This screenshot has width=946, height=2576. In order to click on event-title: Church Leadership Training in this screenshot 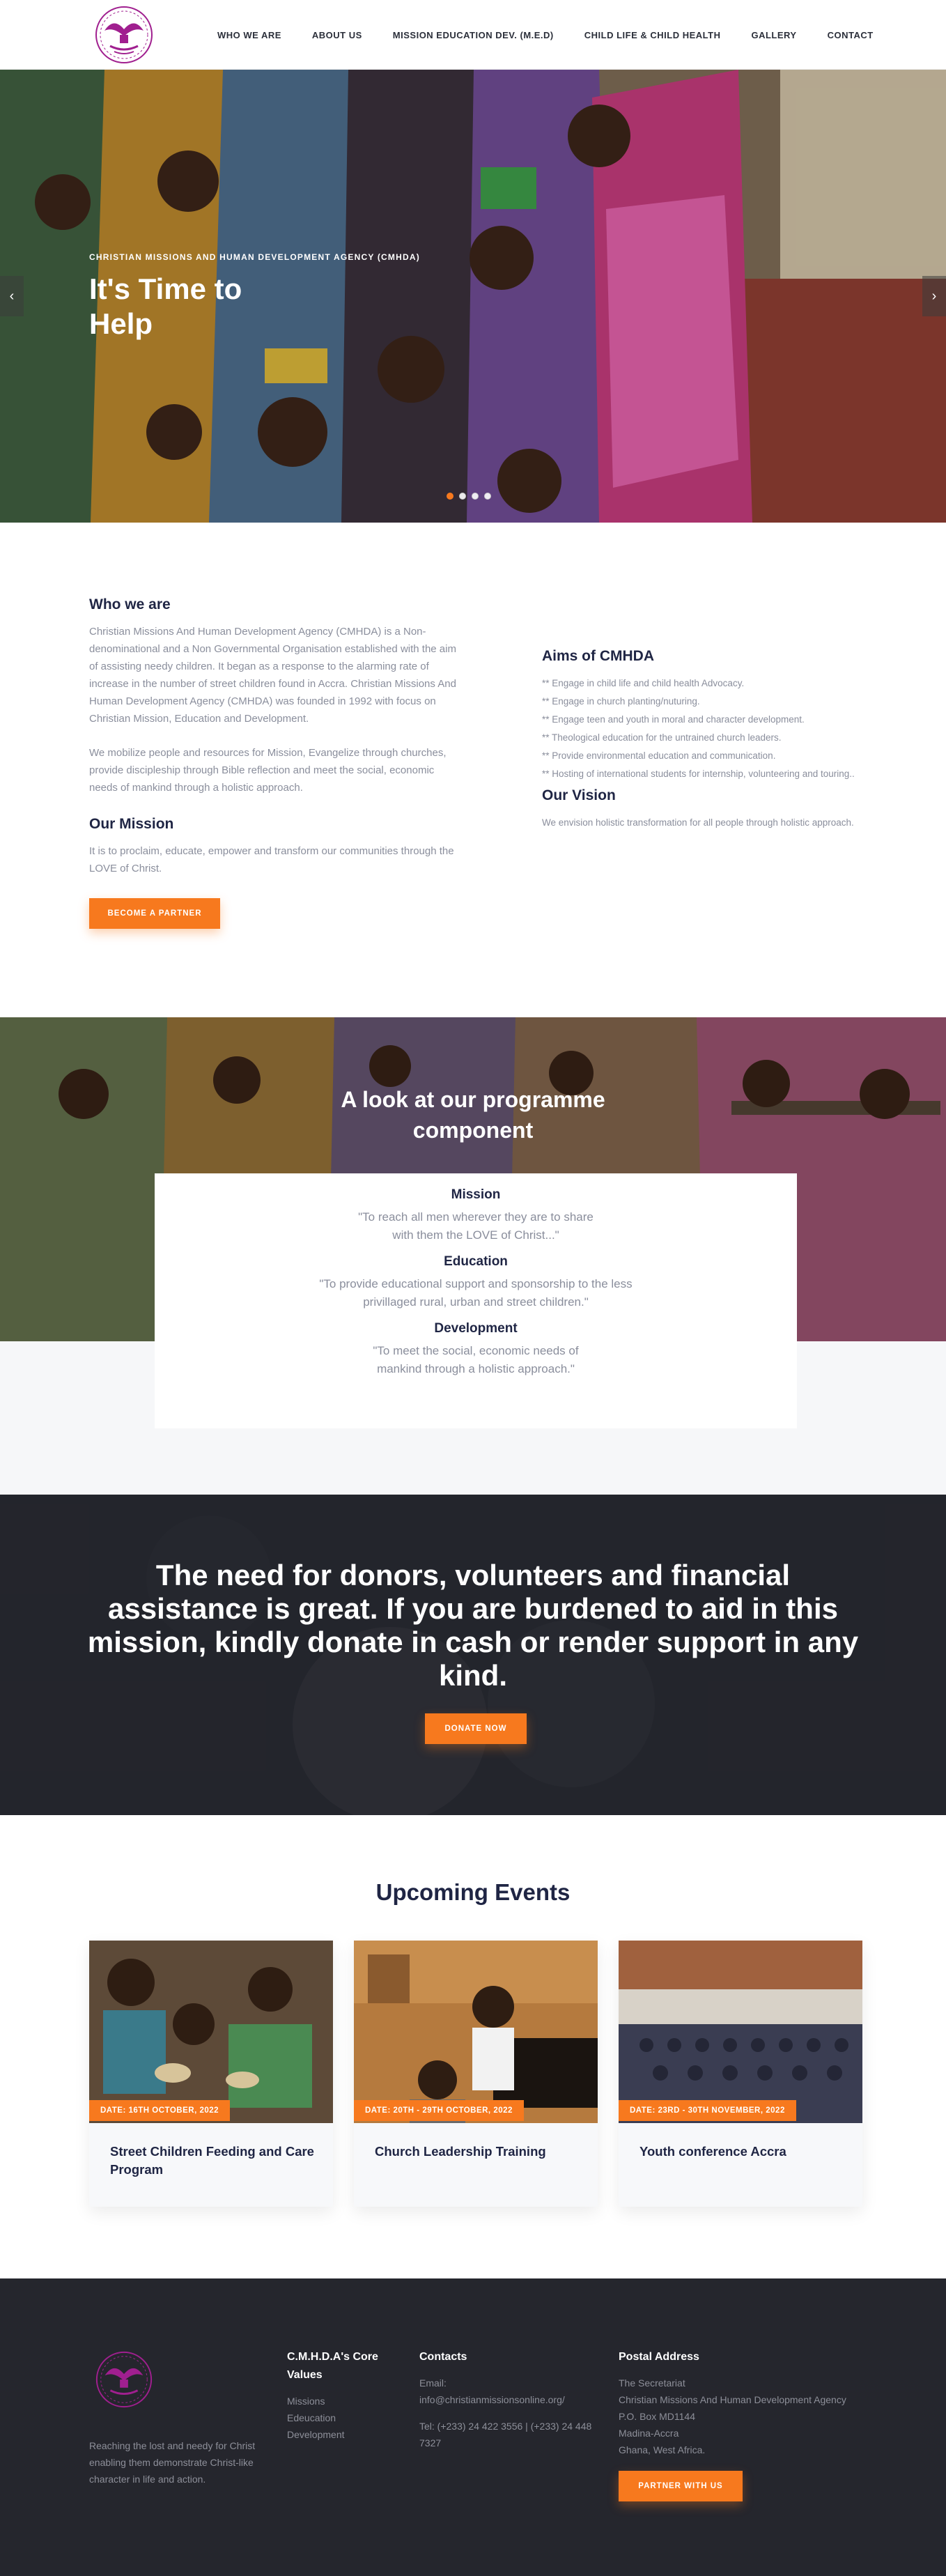, I will do `click(479, 2152)`.